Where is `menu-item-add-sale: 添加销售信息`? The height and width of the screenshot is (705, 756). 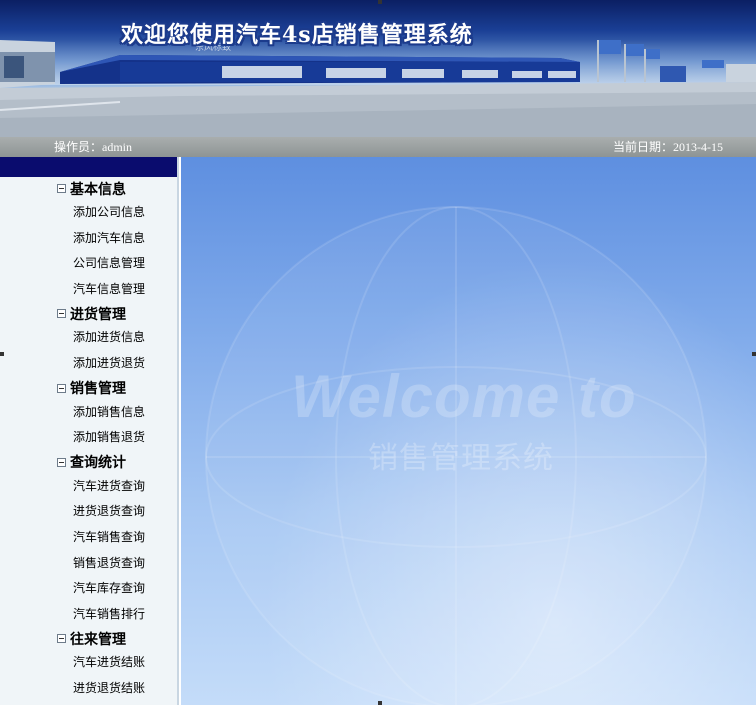 menu-item-add-sale: 添加销售信息 is located at coordinates (88, 413).